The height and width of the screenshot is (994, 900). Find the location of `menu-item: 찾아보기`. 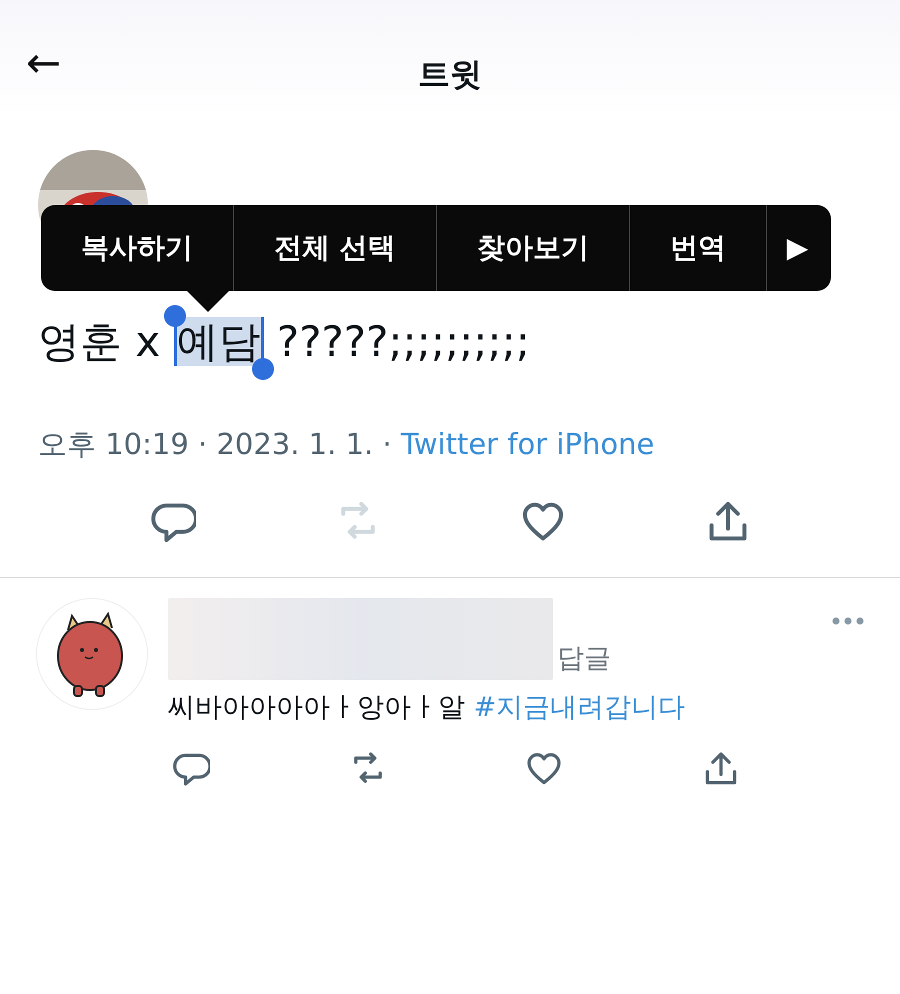

menu-item: 찾아보기 is located at coordinates (533, 248).